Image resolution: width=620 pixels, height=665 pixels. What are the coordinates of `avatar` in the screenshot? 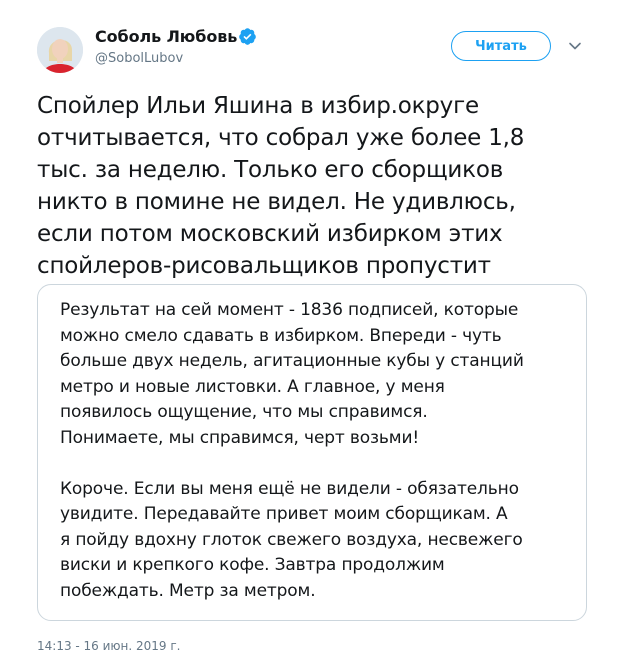 It's located at (60, 50).